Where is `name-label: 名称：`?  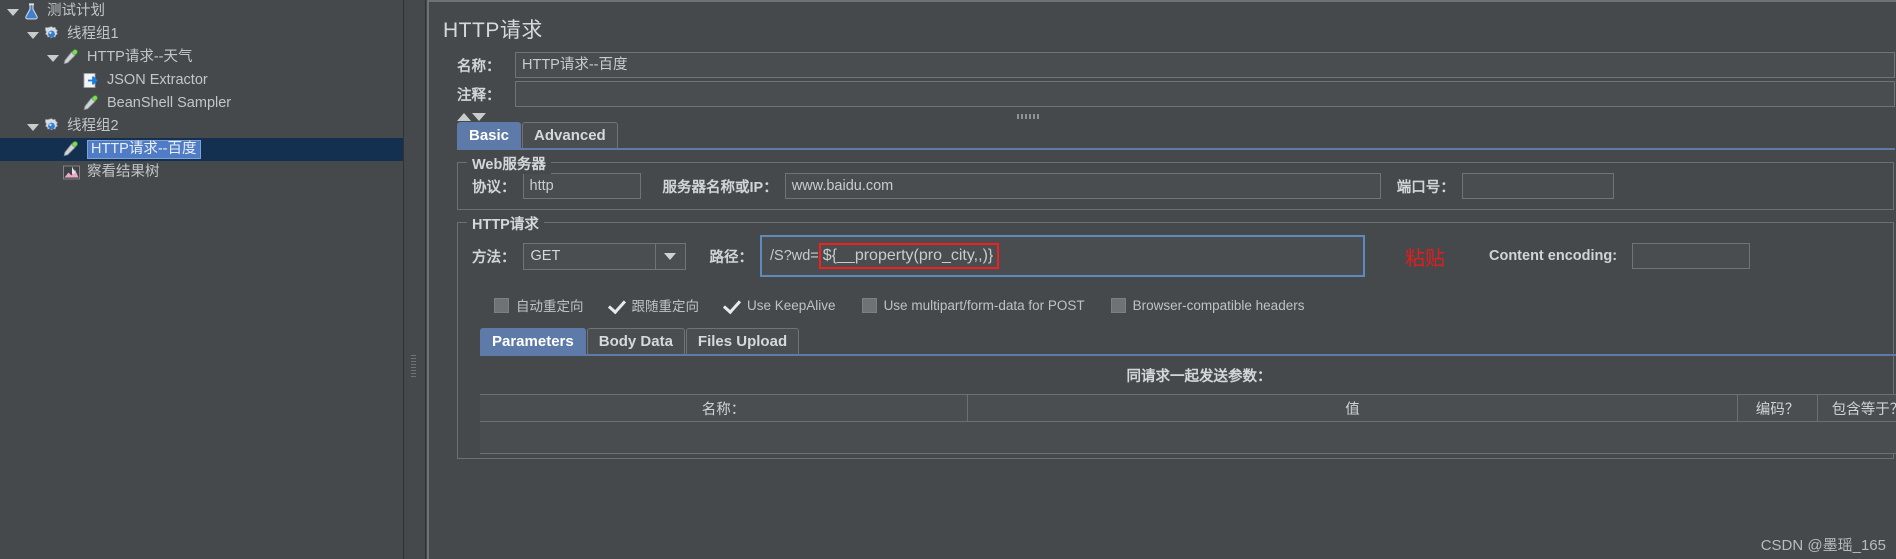 name-label: 名称： is located at coordinates (479, 66).